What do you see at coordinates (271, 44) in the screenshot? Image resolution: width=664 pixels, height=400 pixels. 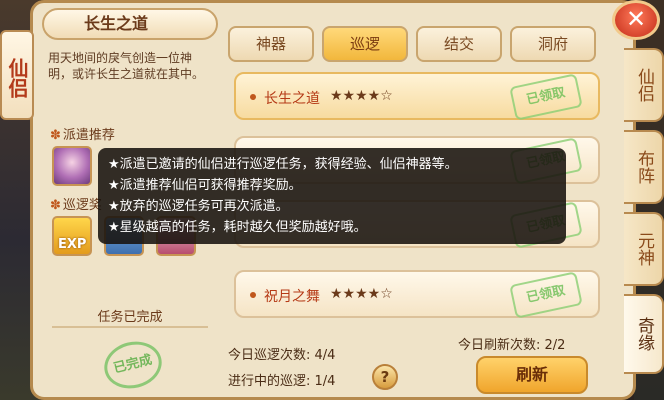 I see `tab-artifact: 神器` at bounding box center [271, 44].